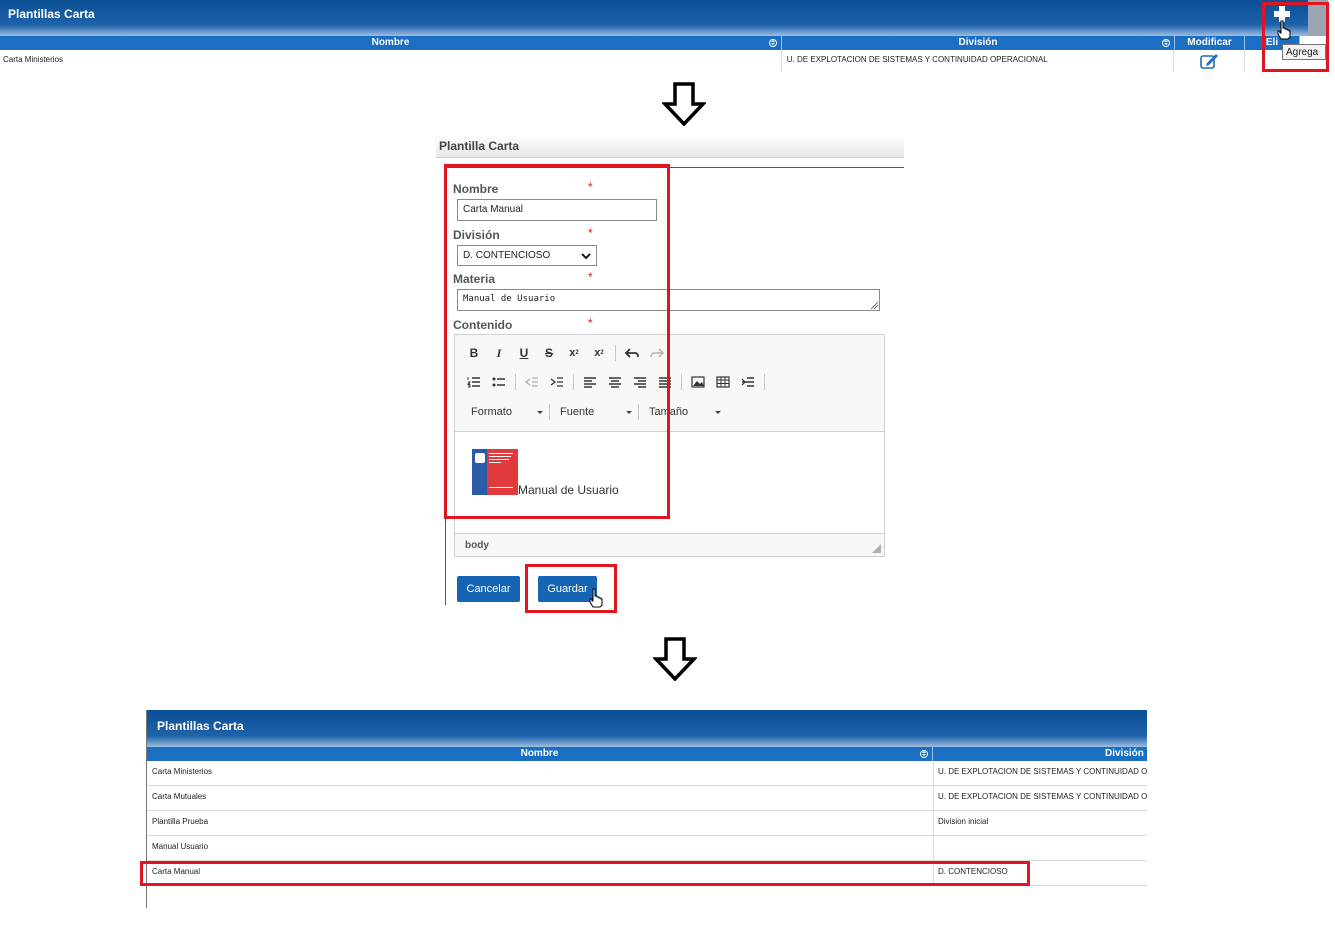 This screenshot has width=1335, height=925. What do you see at coordinates (647, 823) in the screenshot?
I see `table-row: Plantilla Prueba Division inicial` at bounding box center [647, 823].